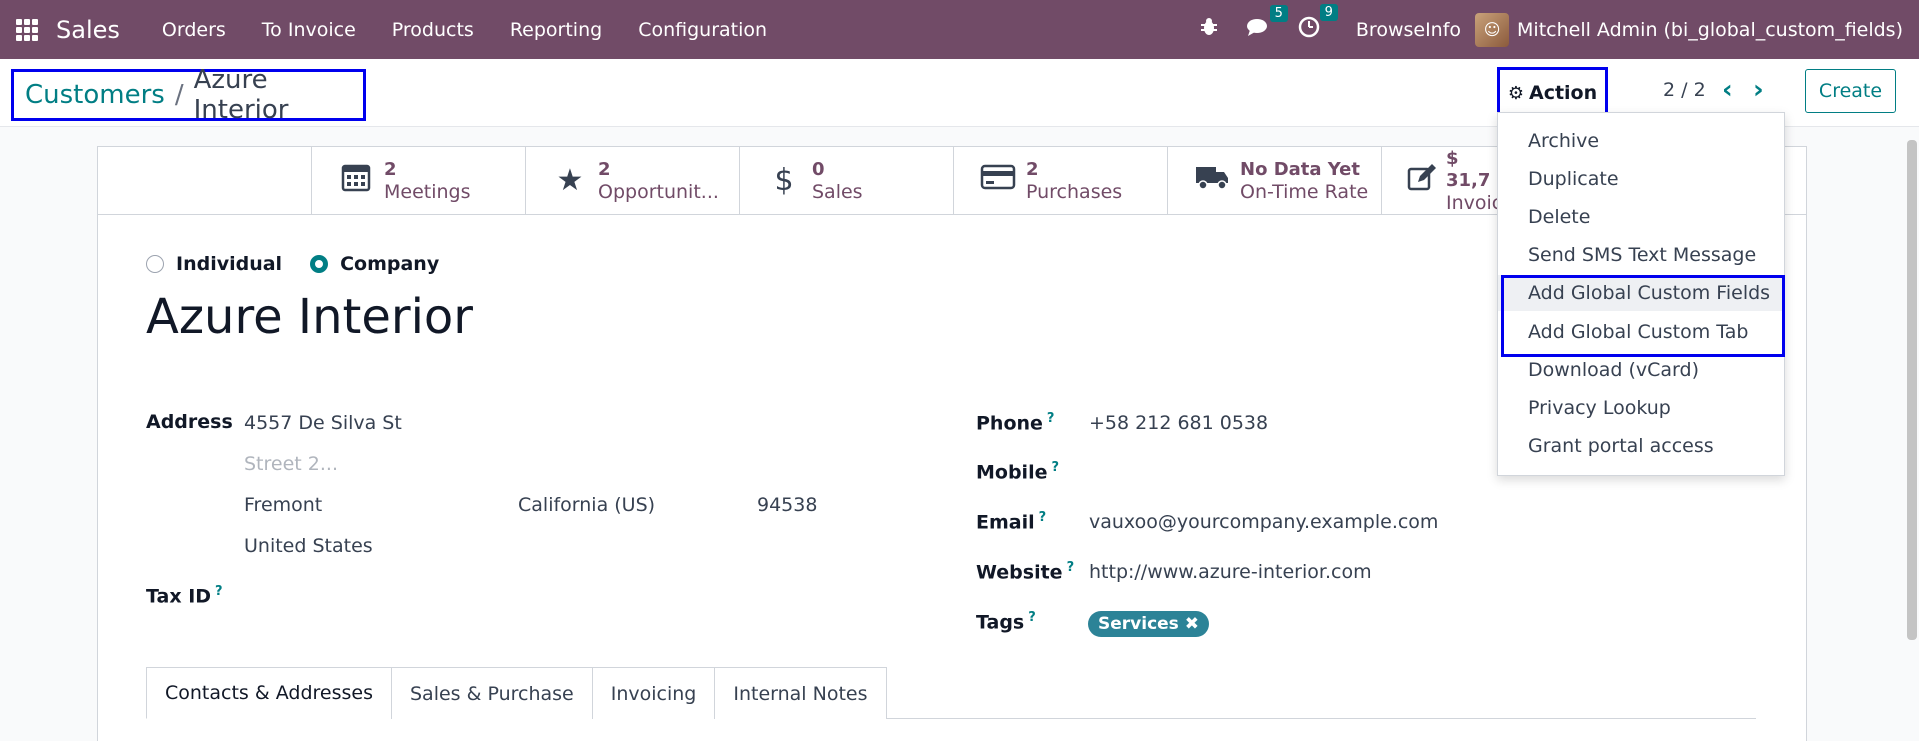  I want to click on menu-item-delete: Delete, so click(1641, 217).